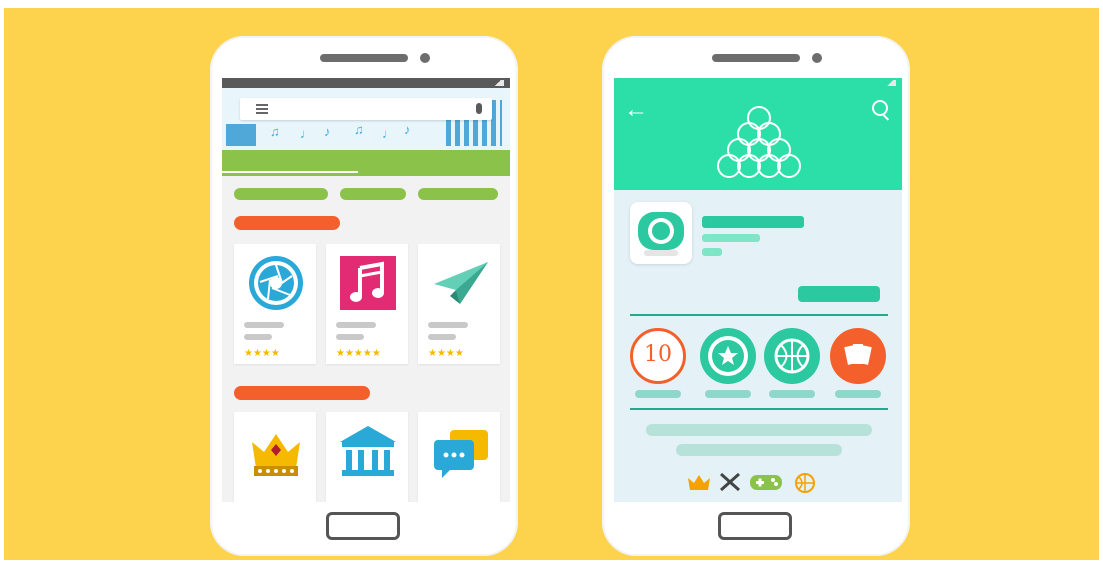 The height and width of the screenshot is (568, 1103). What do you see at coordinates (759, 142) in the screenshot?
I see `billiard-balls-icon` at bounding box center [759, 142].